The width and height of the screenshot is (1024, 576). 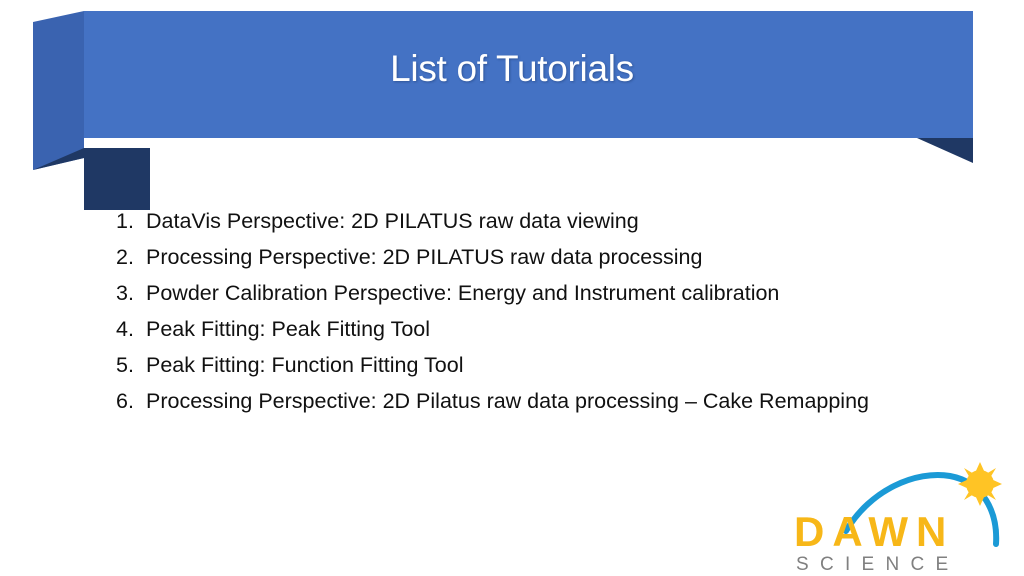 I want to click on dawn-science-logo: DAWN S C I E N C E, so click(x=904, y=519).